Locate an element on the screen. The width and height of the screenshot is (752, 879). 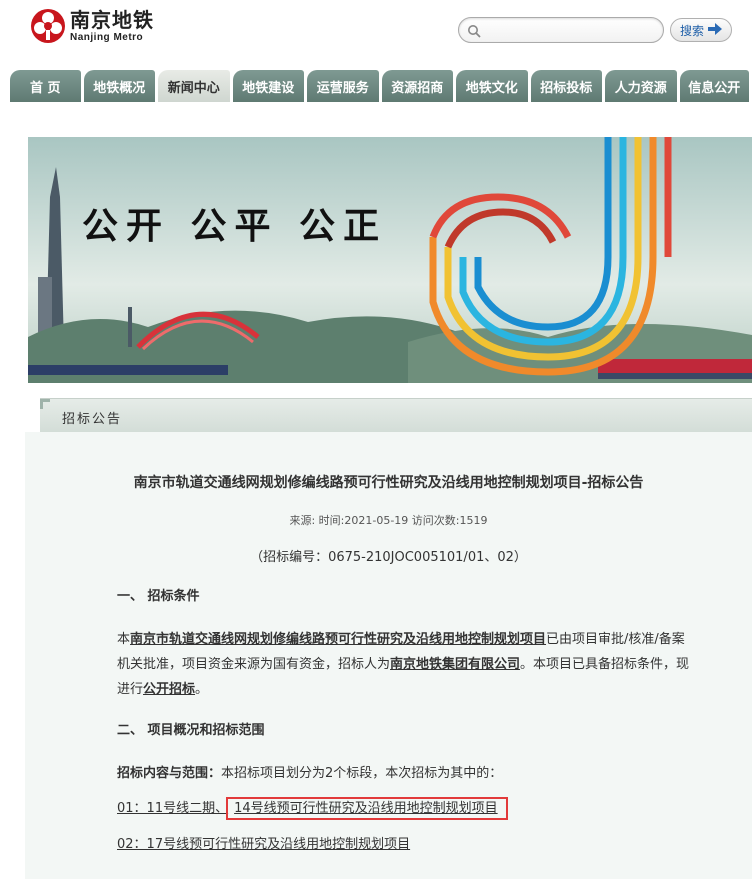
tender-mode-link: 公开招标 is located at coordinates (169, 689).